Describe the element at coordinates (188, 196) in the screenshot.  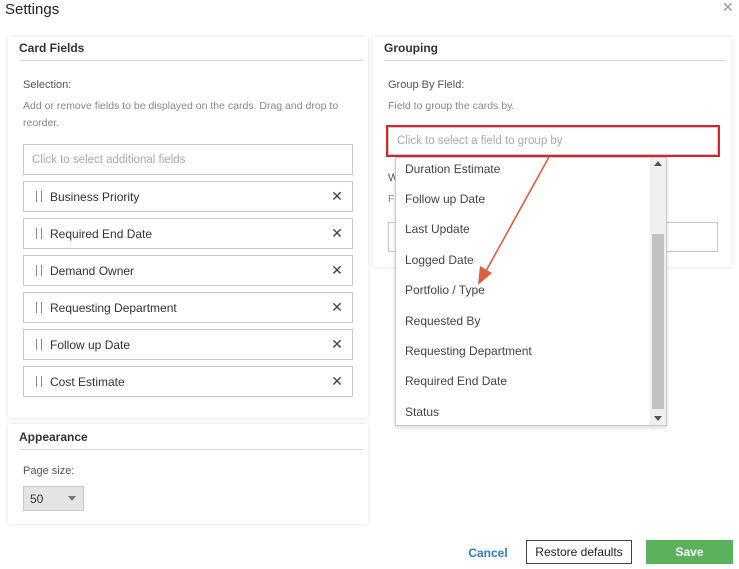
I see `card-field-row: Business Priority ✕` at that location.